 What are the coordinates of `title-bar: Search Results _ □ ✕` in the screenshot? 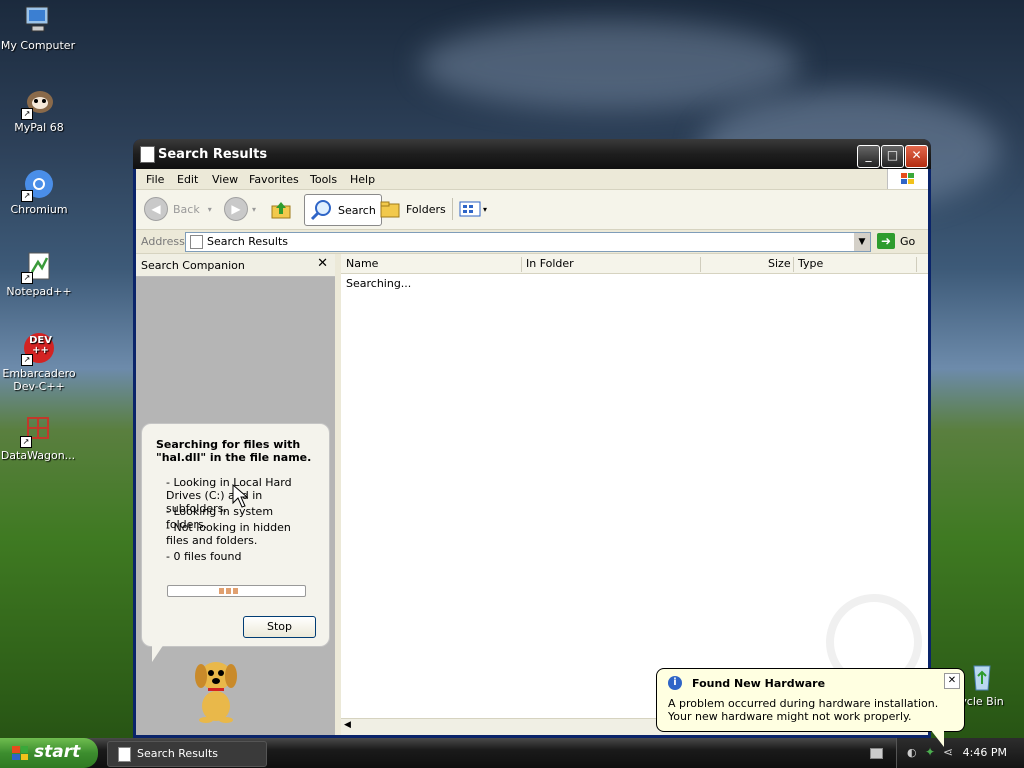 It's located at (532, 154).